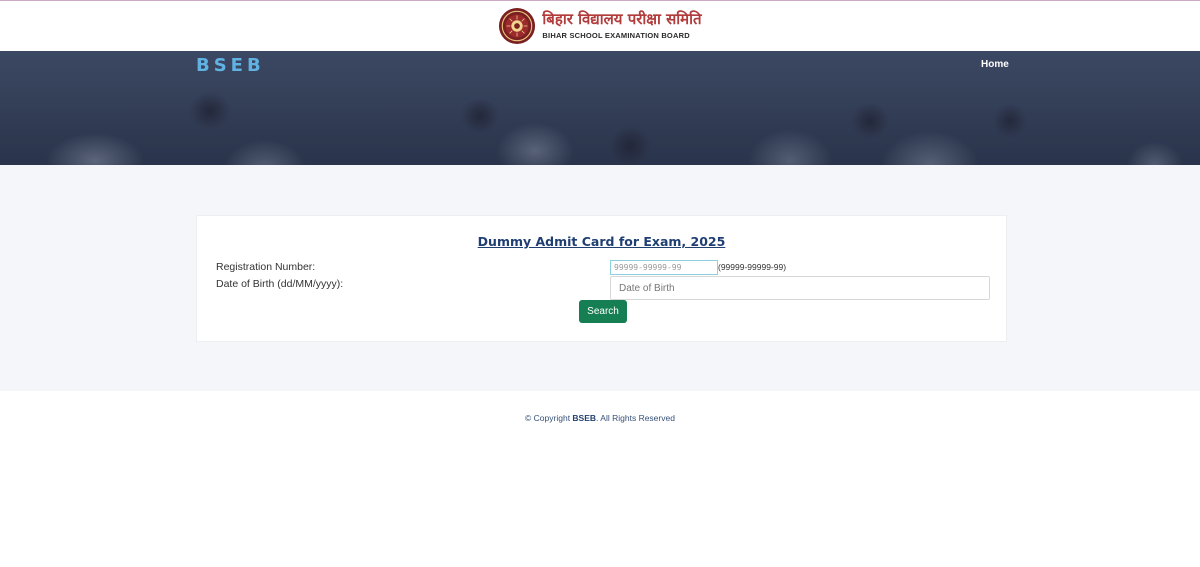 The image size is (1200, 567). Describe the element at coordinates (664, 267) in the screenshot. I see `registration-number-input` at that location.